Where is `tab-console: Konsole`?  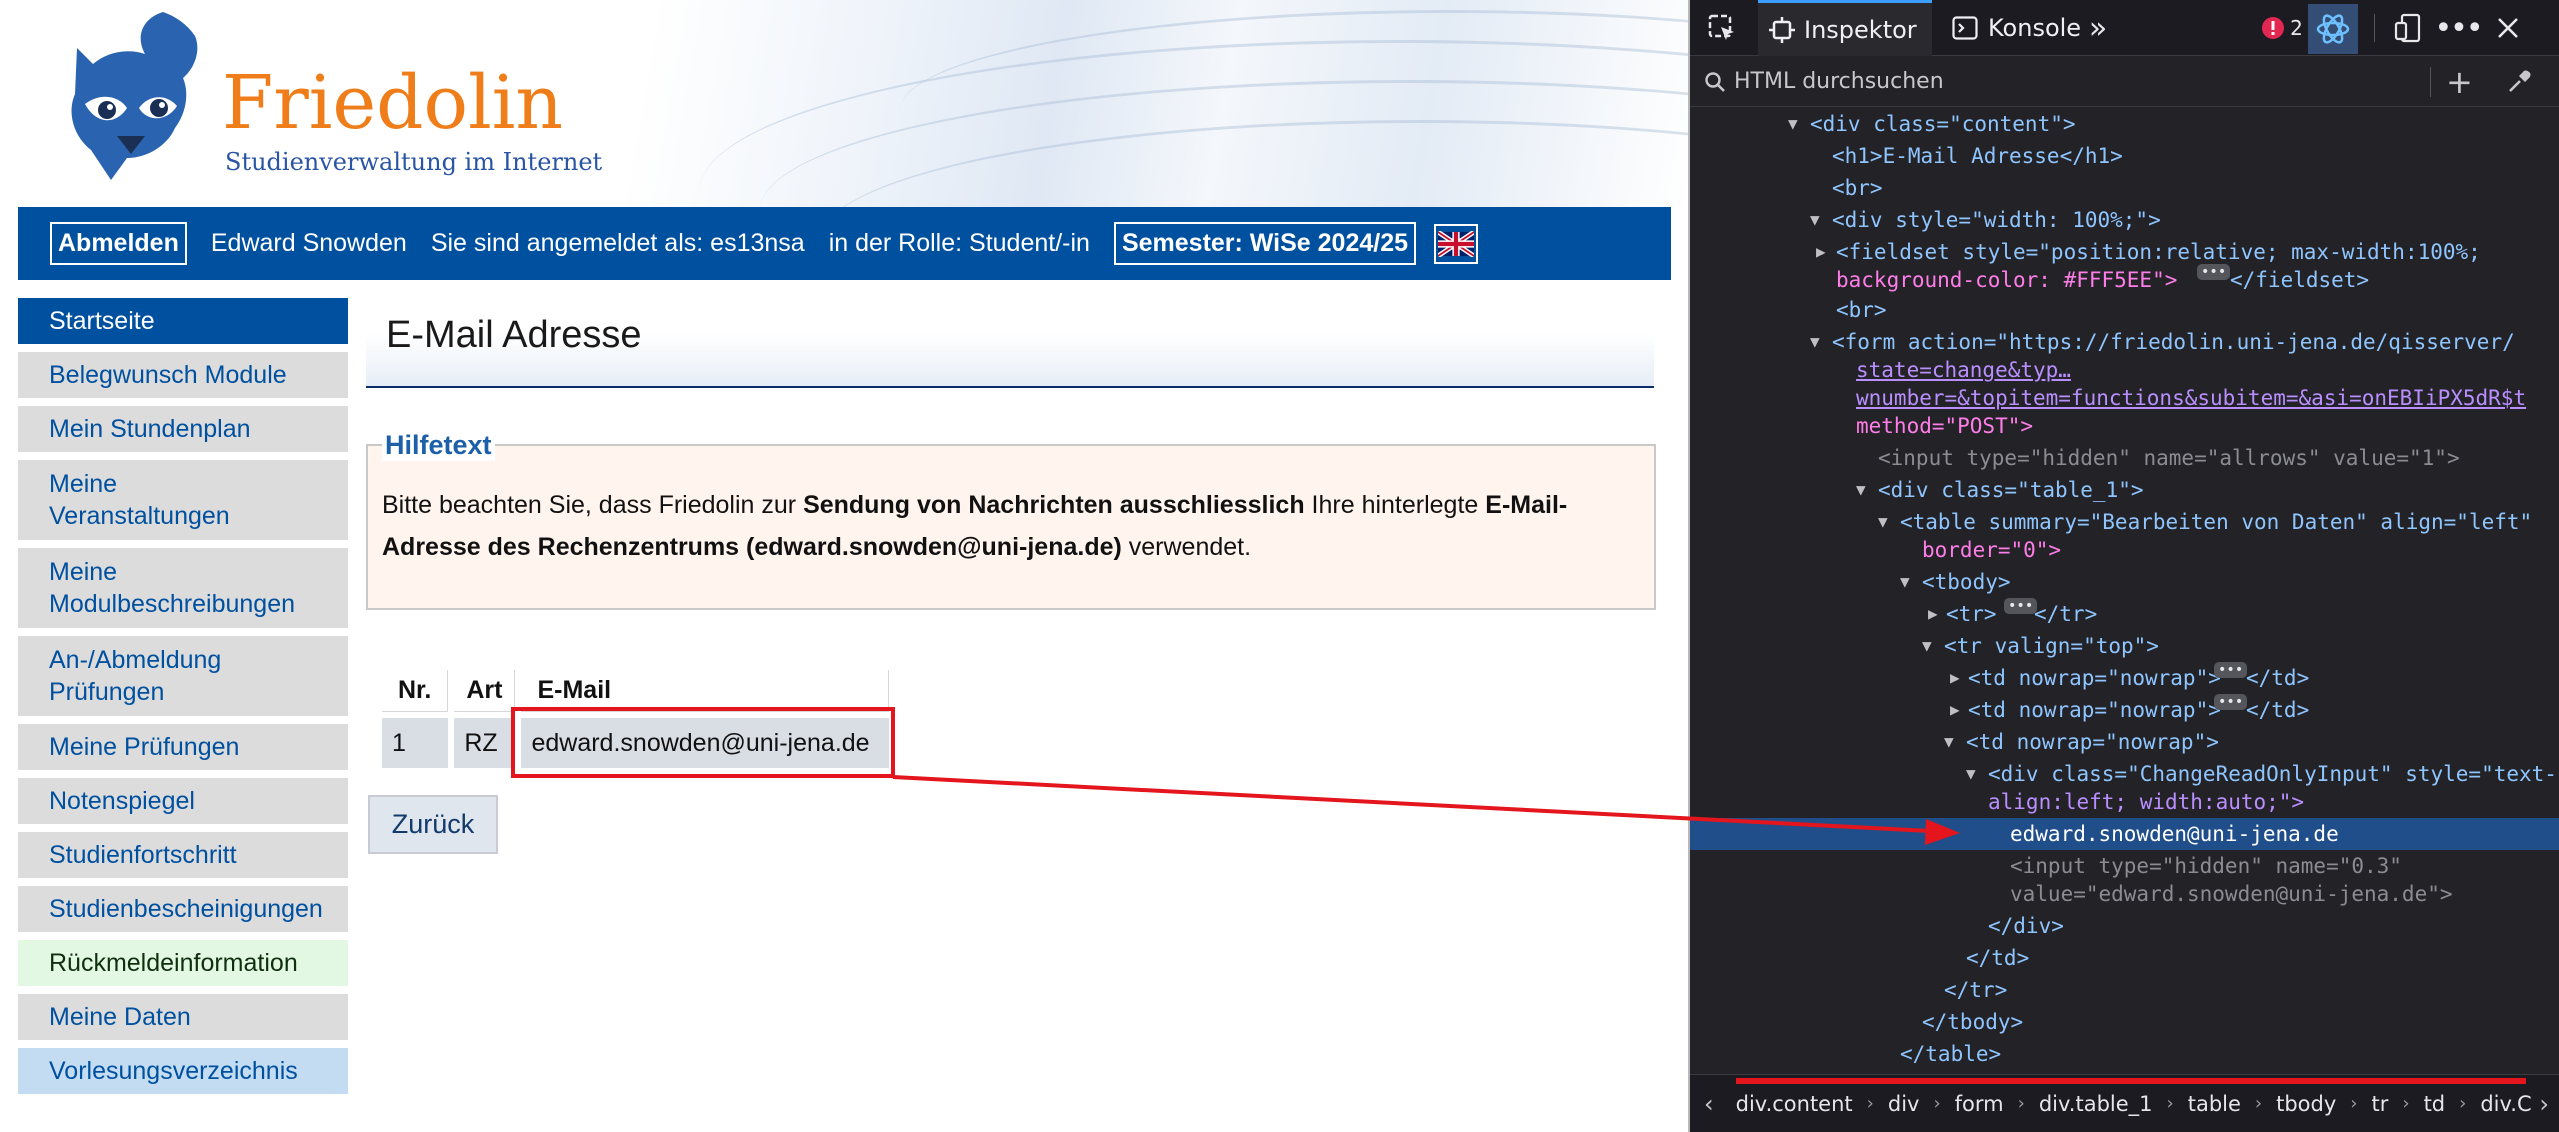 tab-console: Konsole is located at coordinates (2011, 28).